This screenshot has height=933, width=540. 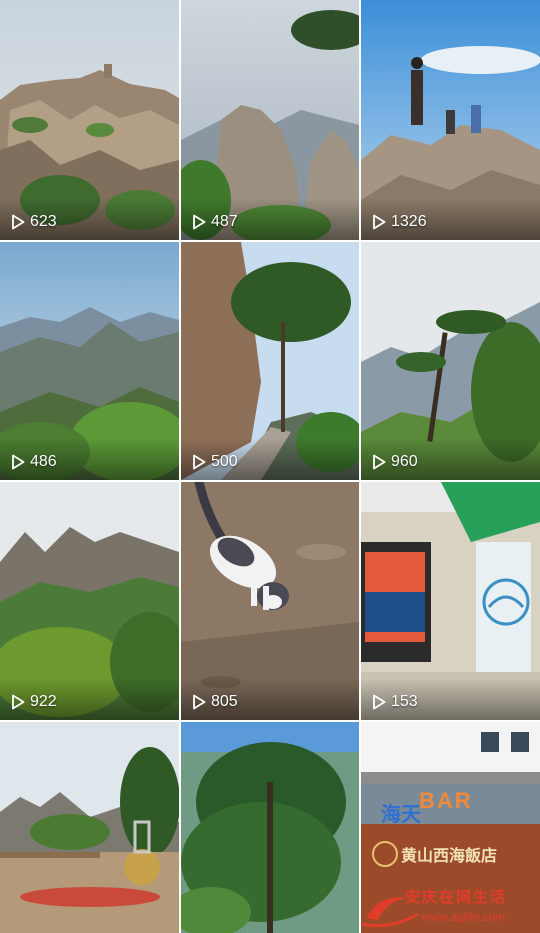 What do you see at coordinates (449, 855) in the screenshot?
I see `hotel-name: 黄山西海飯店` at bounding box center [449, 855].